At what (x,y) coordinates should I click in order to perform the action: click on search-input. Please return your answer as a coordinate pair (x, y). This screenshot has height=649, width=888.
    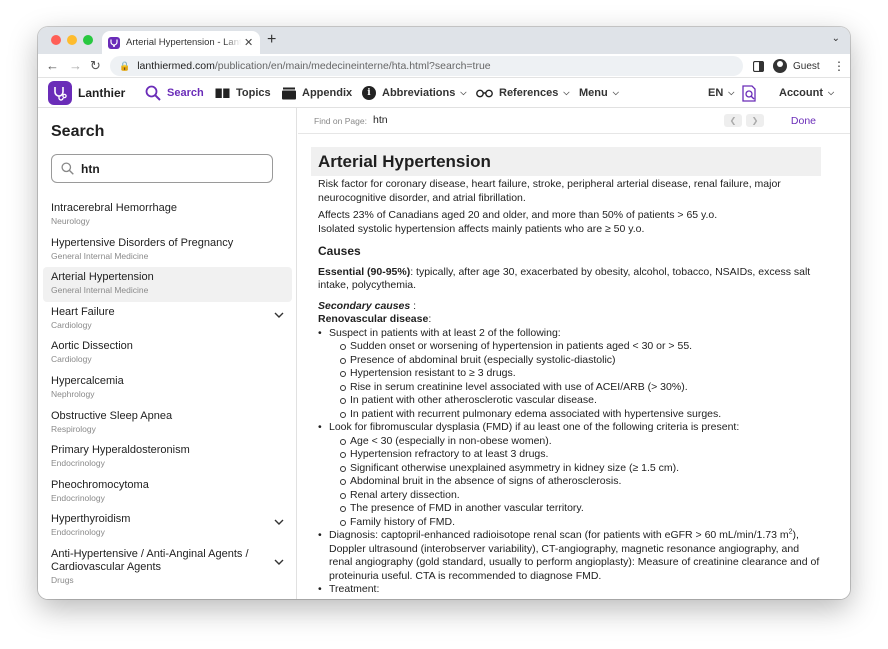
    Looking at the image, I should click on (166, 168).